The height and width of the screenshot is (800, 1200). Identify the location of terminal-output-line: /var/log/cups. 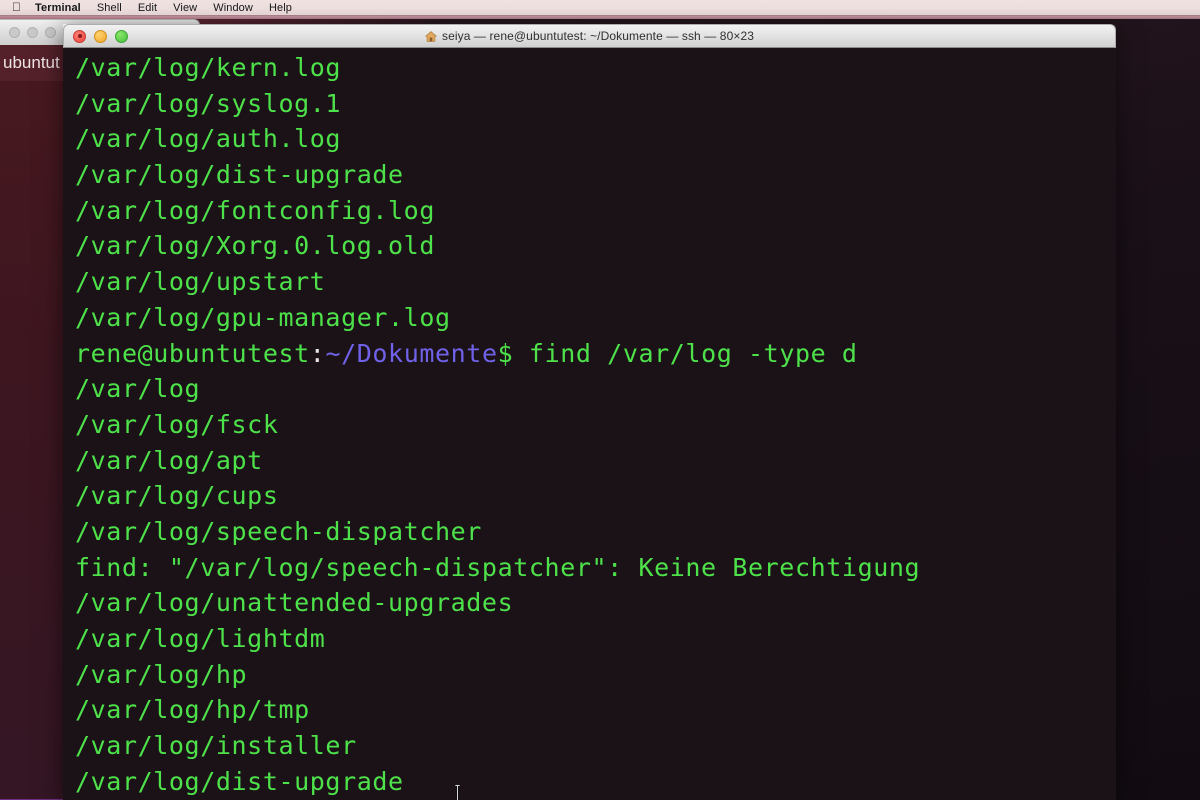
(177, 496).